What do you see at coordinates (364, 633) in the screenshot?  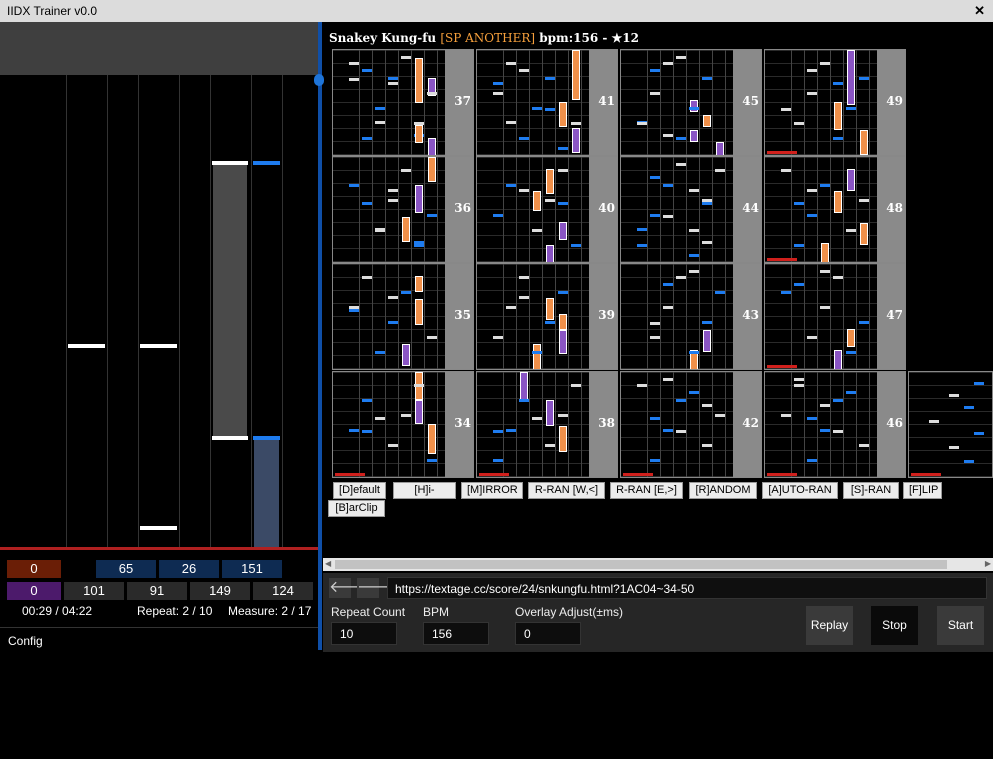 I see `repeat-count-input: 10` at bounding box center [364, 633].